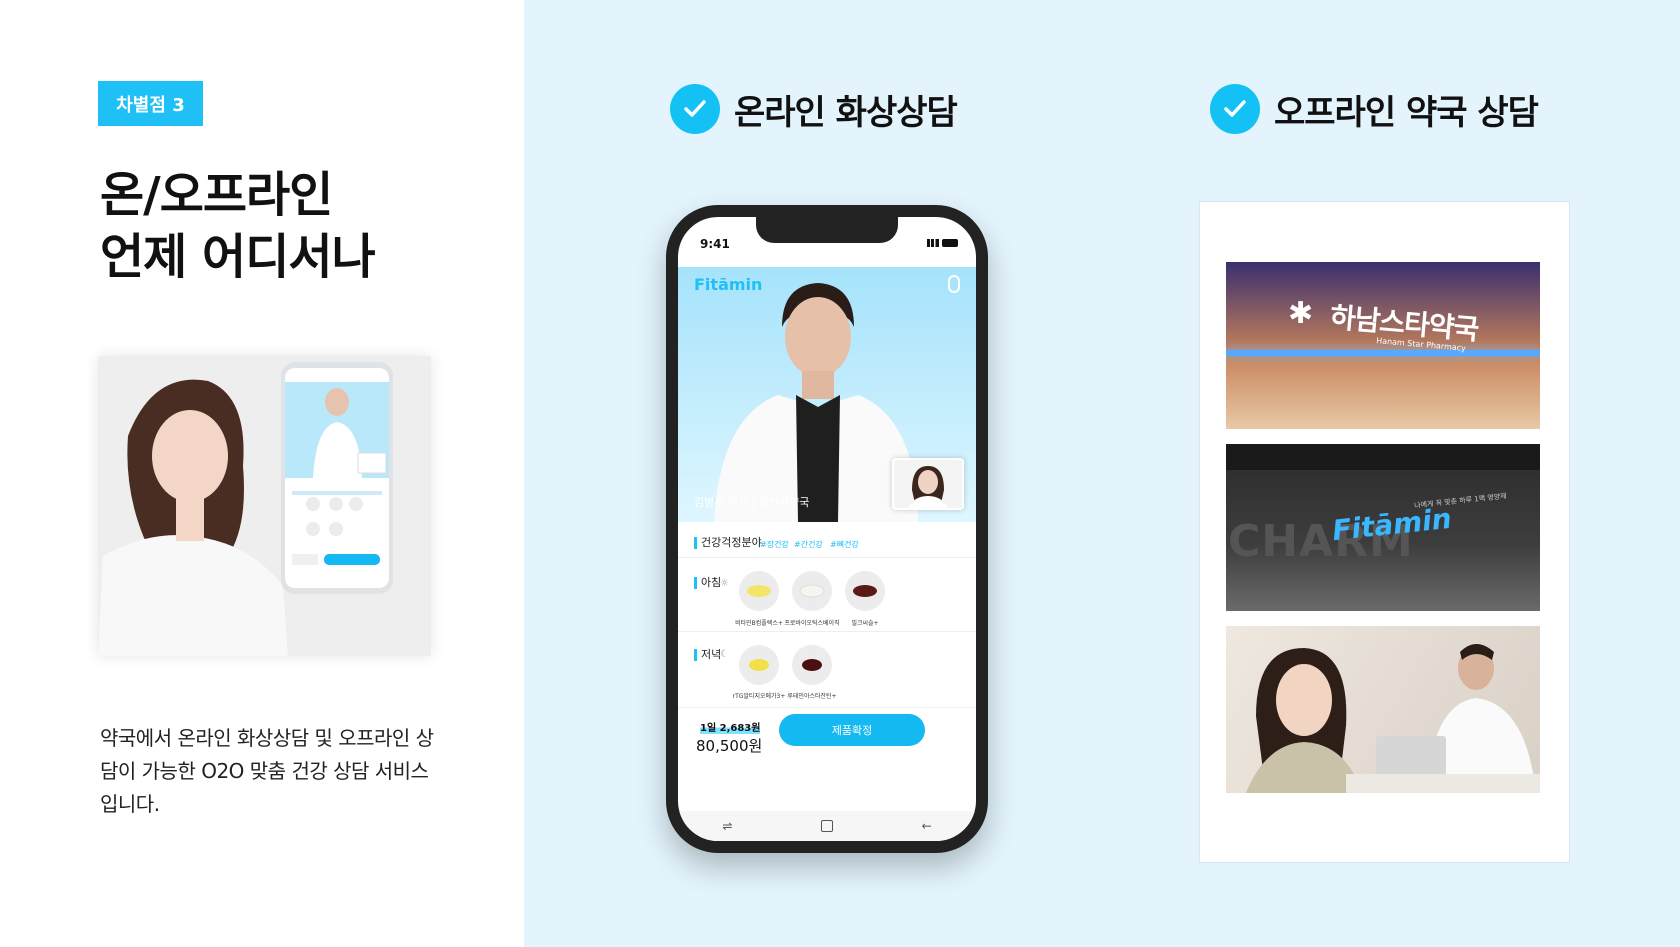  I want to click on price-per-day: 1일 2,683원, so click(730, 726).